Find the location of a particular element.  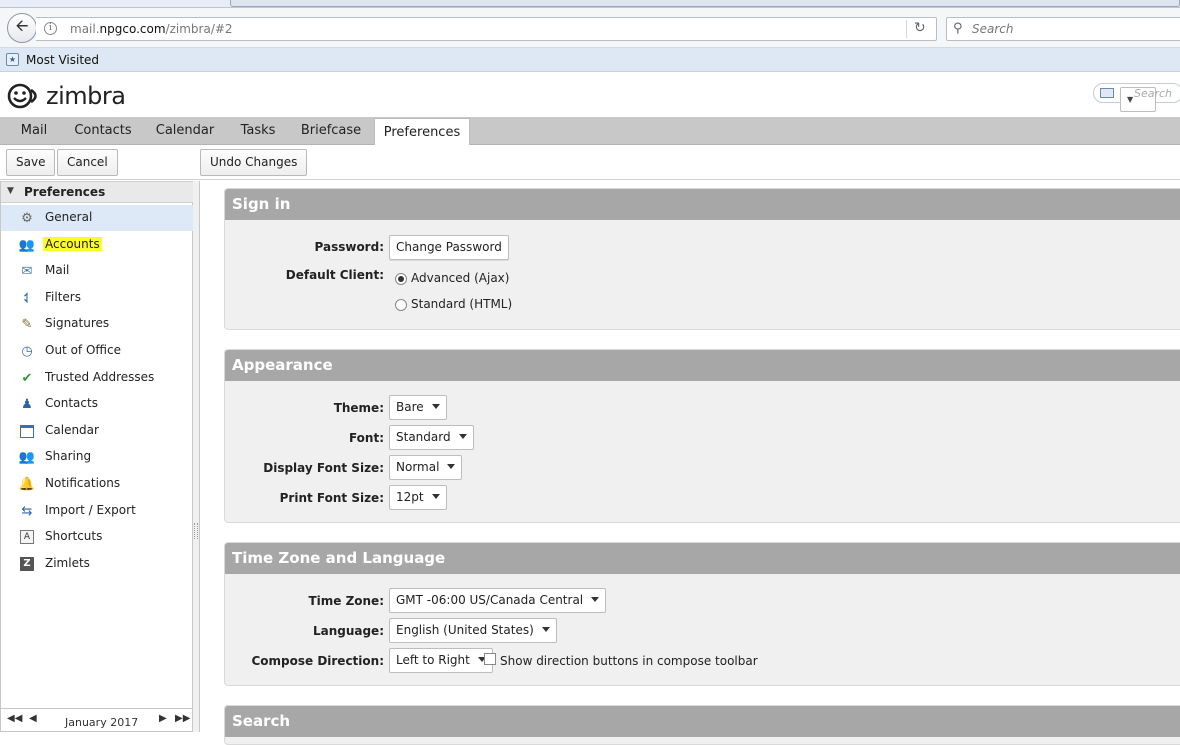

sidebar-item-trusted-addresses: ✔ Trusted Addresses is located at coordinates (97, 378).